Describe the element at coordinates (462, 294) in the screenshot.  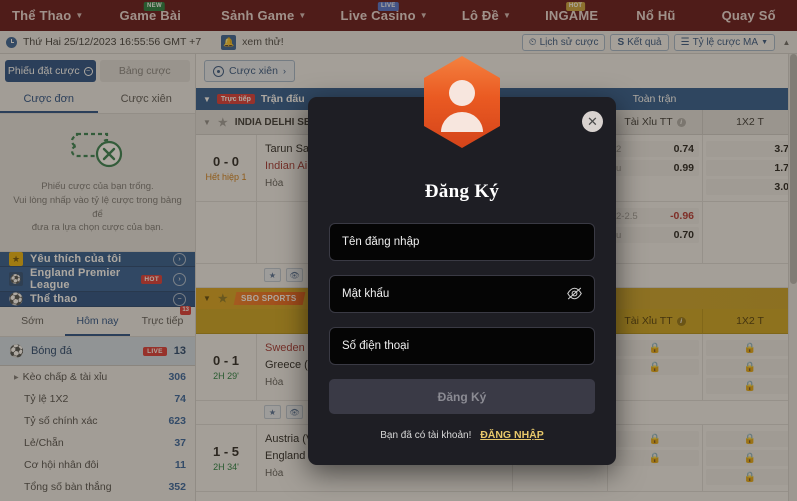
I see `password-field: Mật khẩu` at that location.